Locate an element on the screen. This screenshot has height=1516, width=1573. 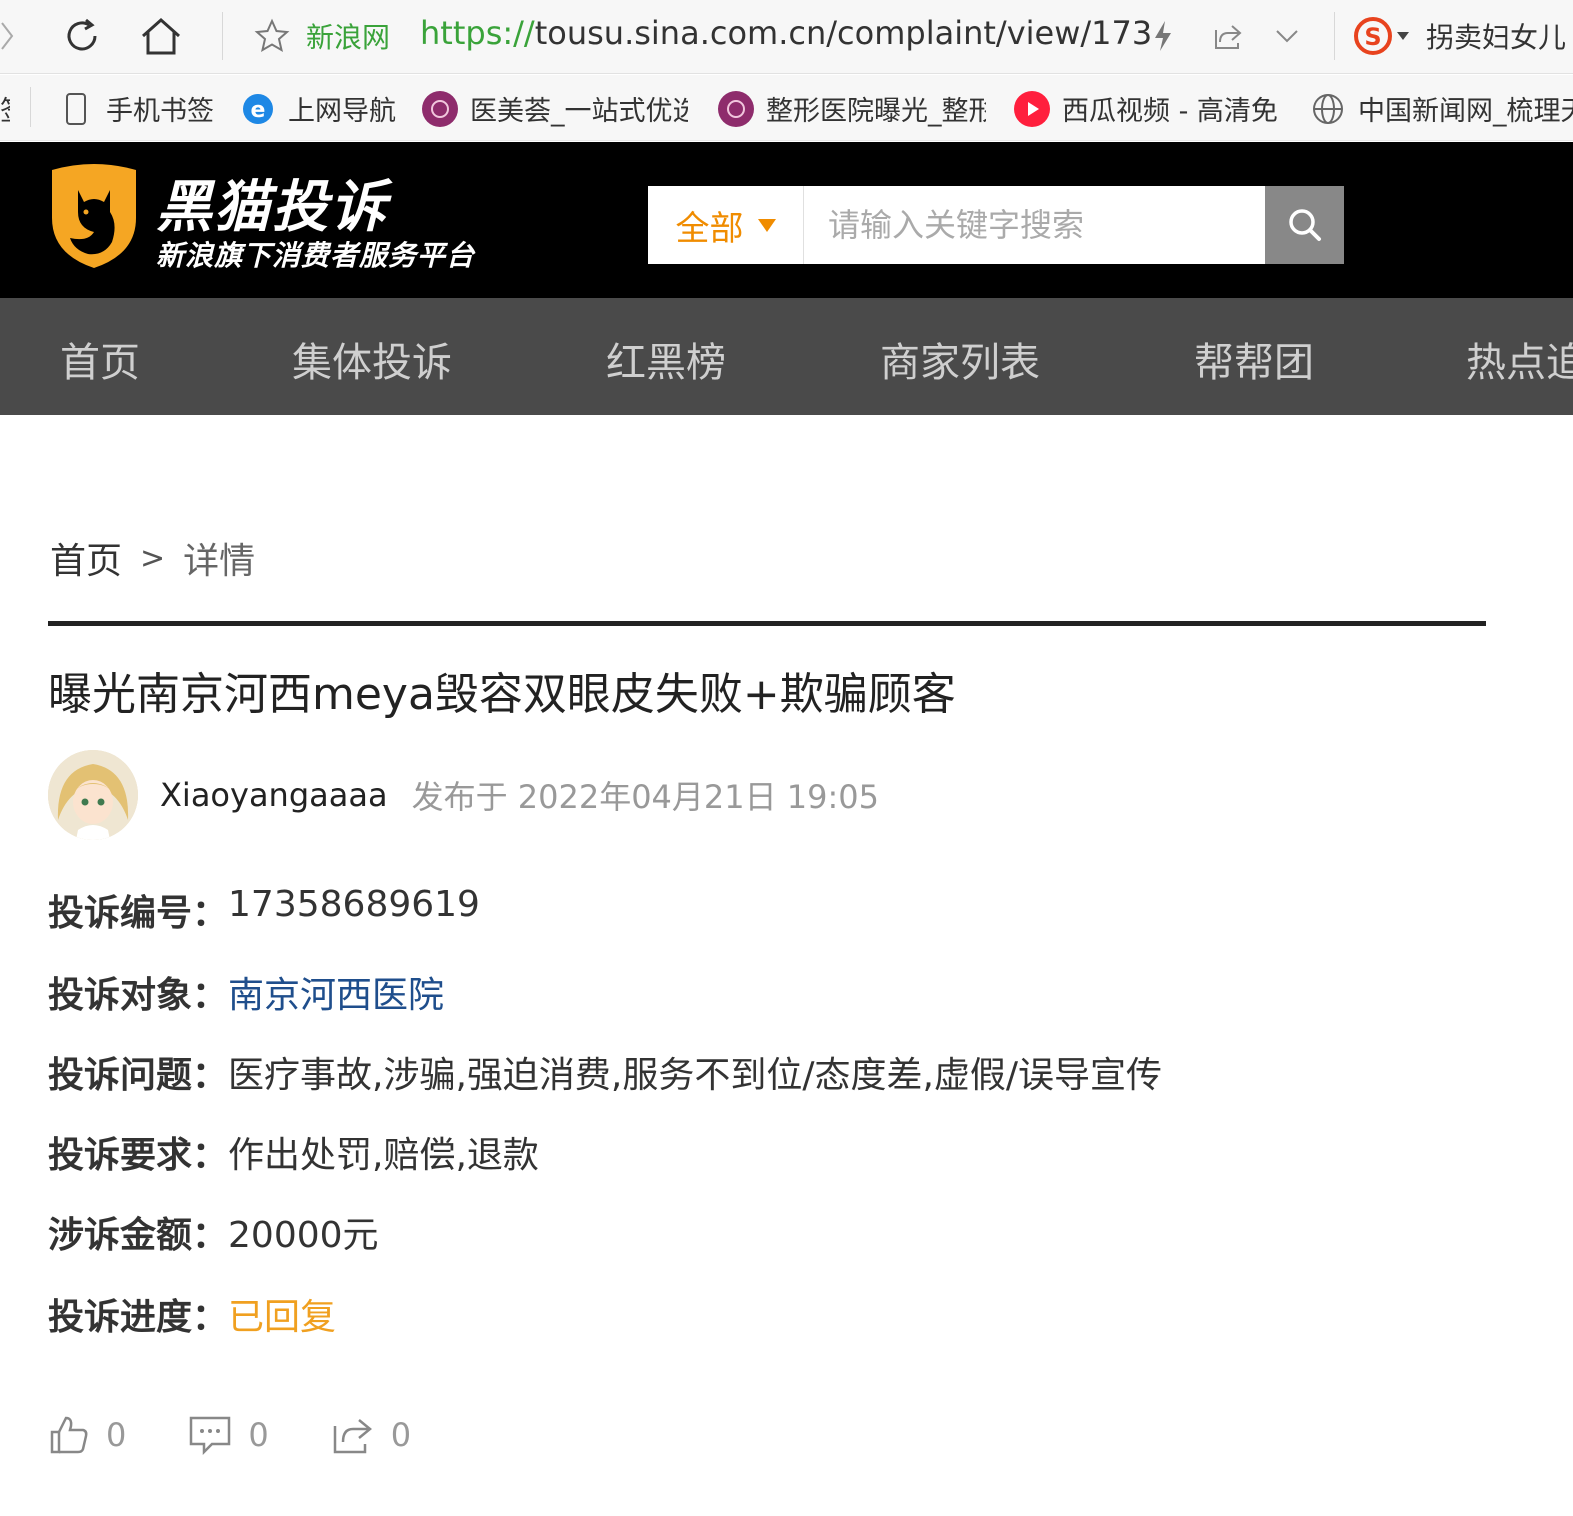
xigua-icon is located at coordinates (1032, 108).